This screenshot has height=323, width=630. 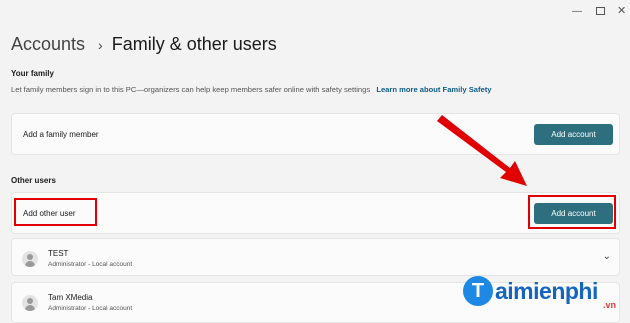 What do you see at coordinates (610, 305) in the screenshot?
I see `logo-suffix: .vn` at bounding box center [610, 305].